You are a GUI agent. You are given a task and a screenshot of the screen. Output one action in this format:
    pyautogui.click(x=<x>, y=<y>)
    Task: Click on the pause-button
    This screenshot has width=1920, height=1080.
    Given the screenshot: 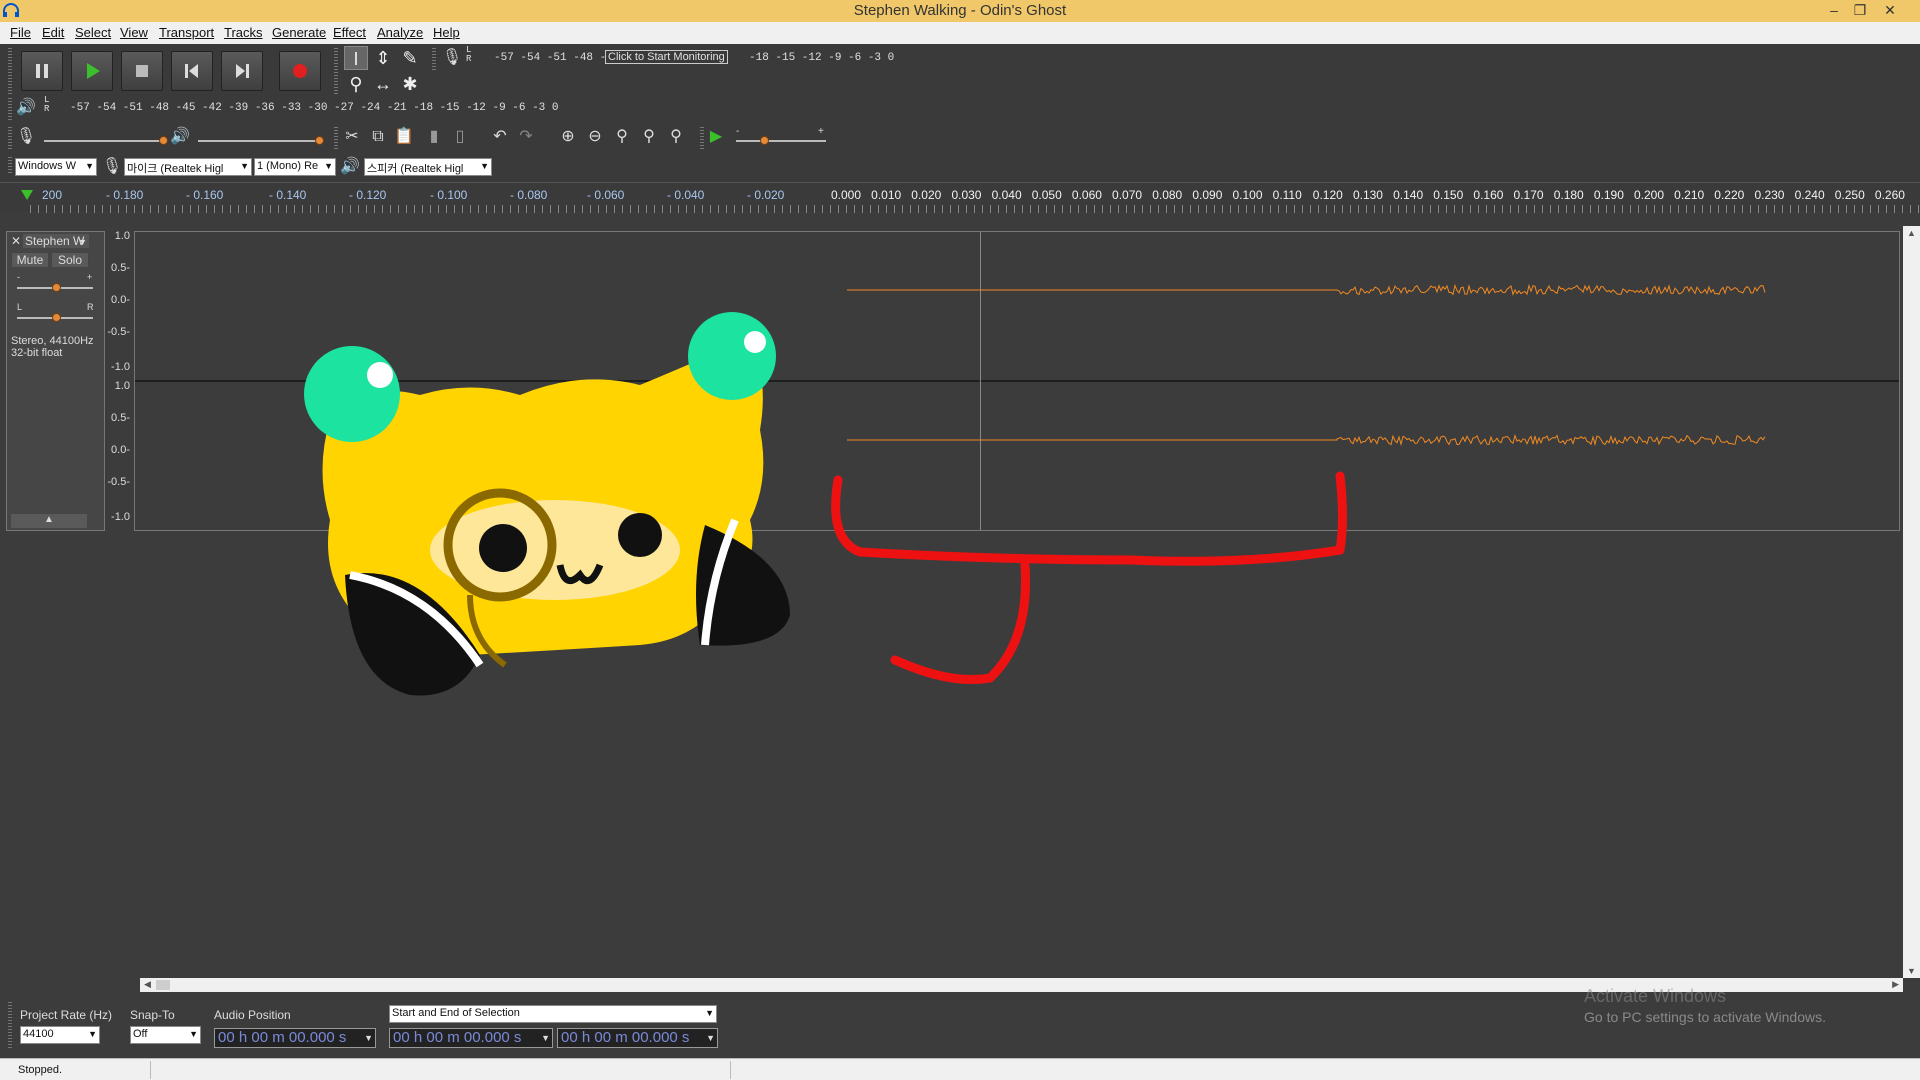 What is the action you would take?
    pyautogui.click(x=42, y=71)
    